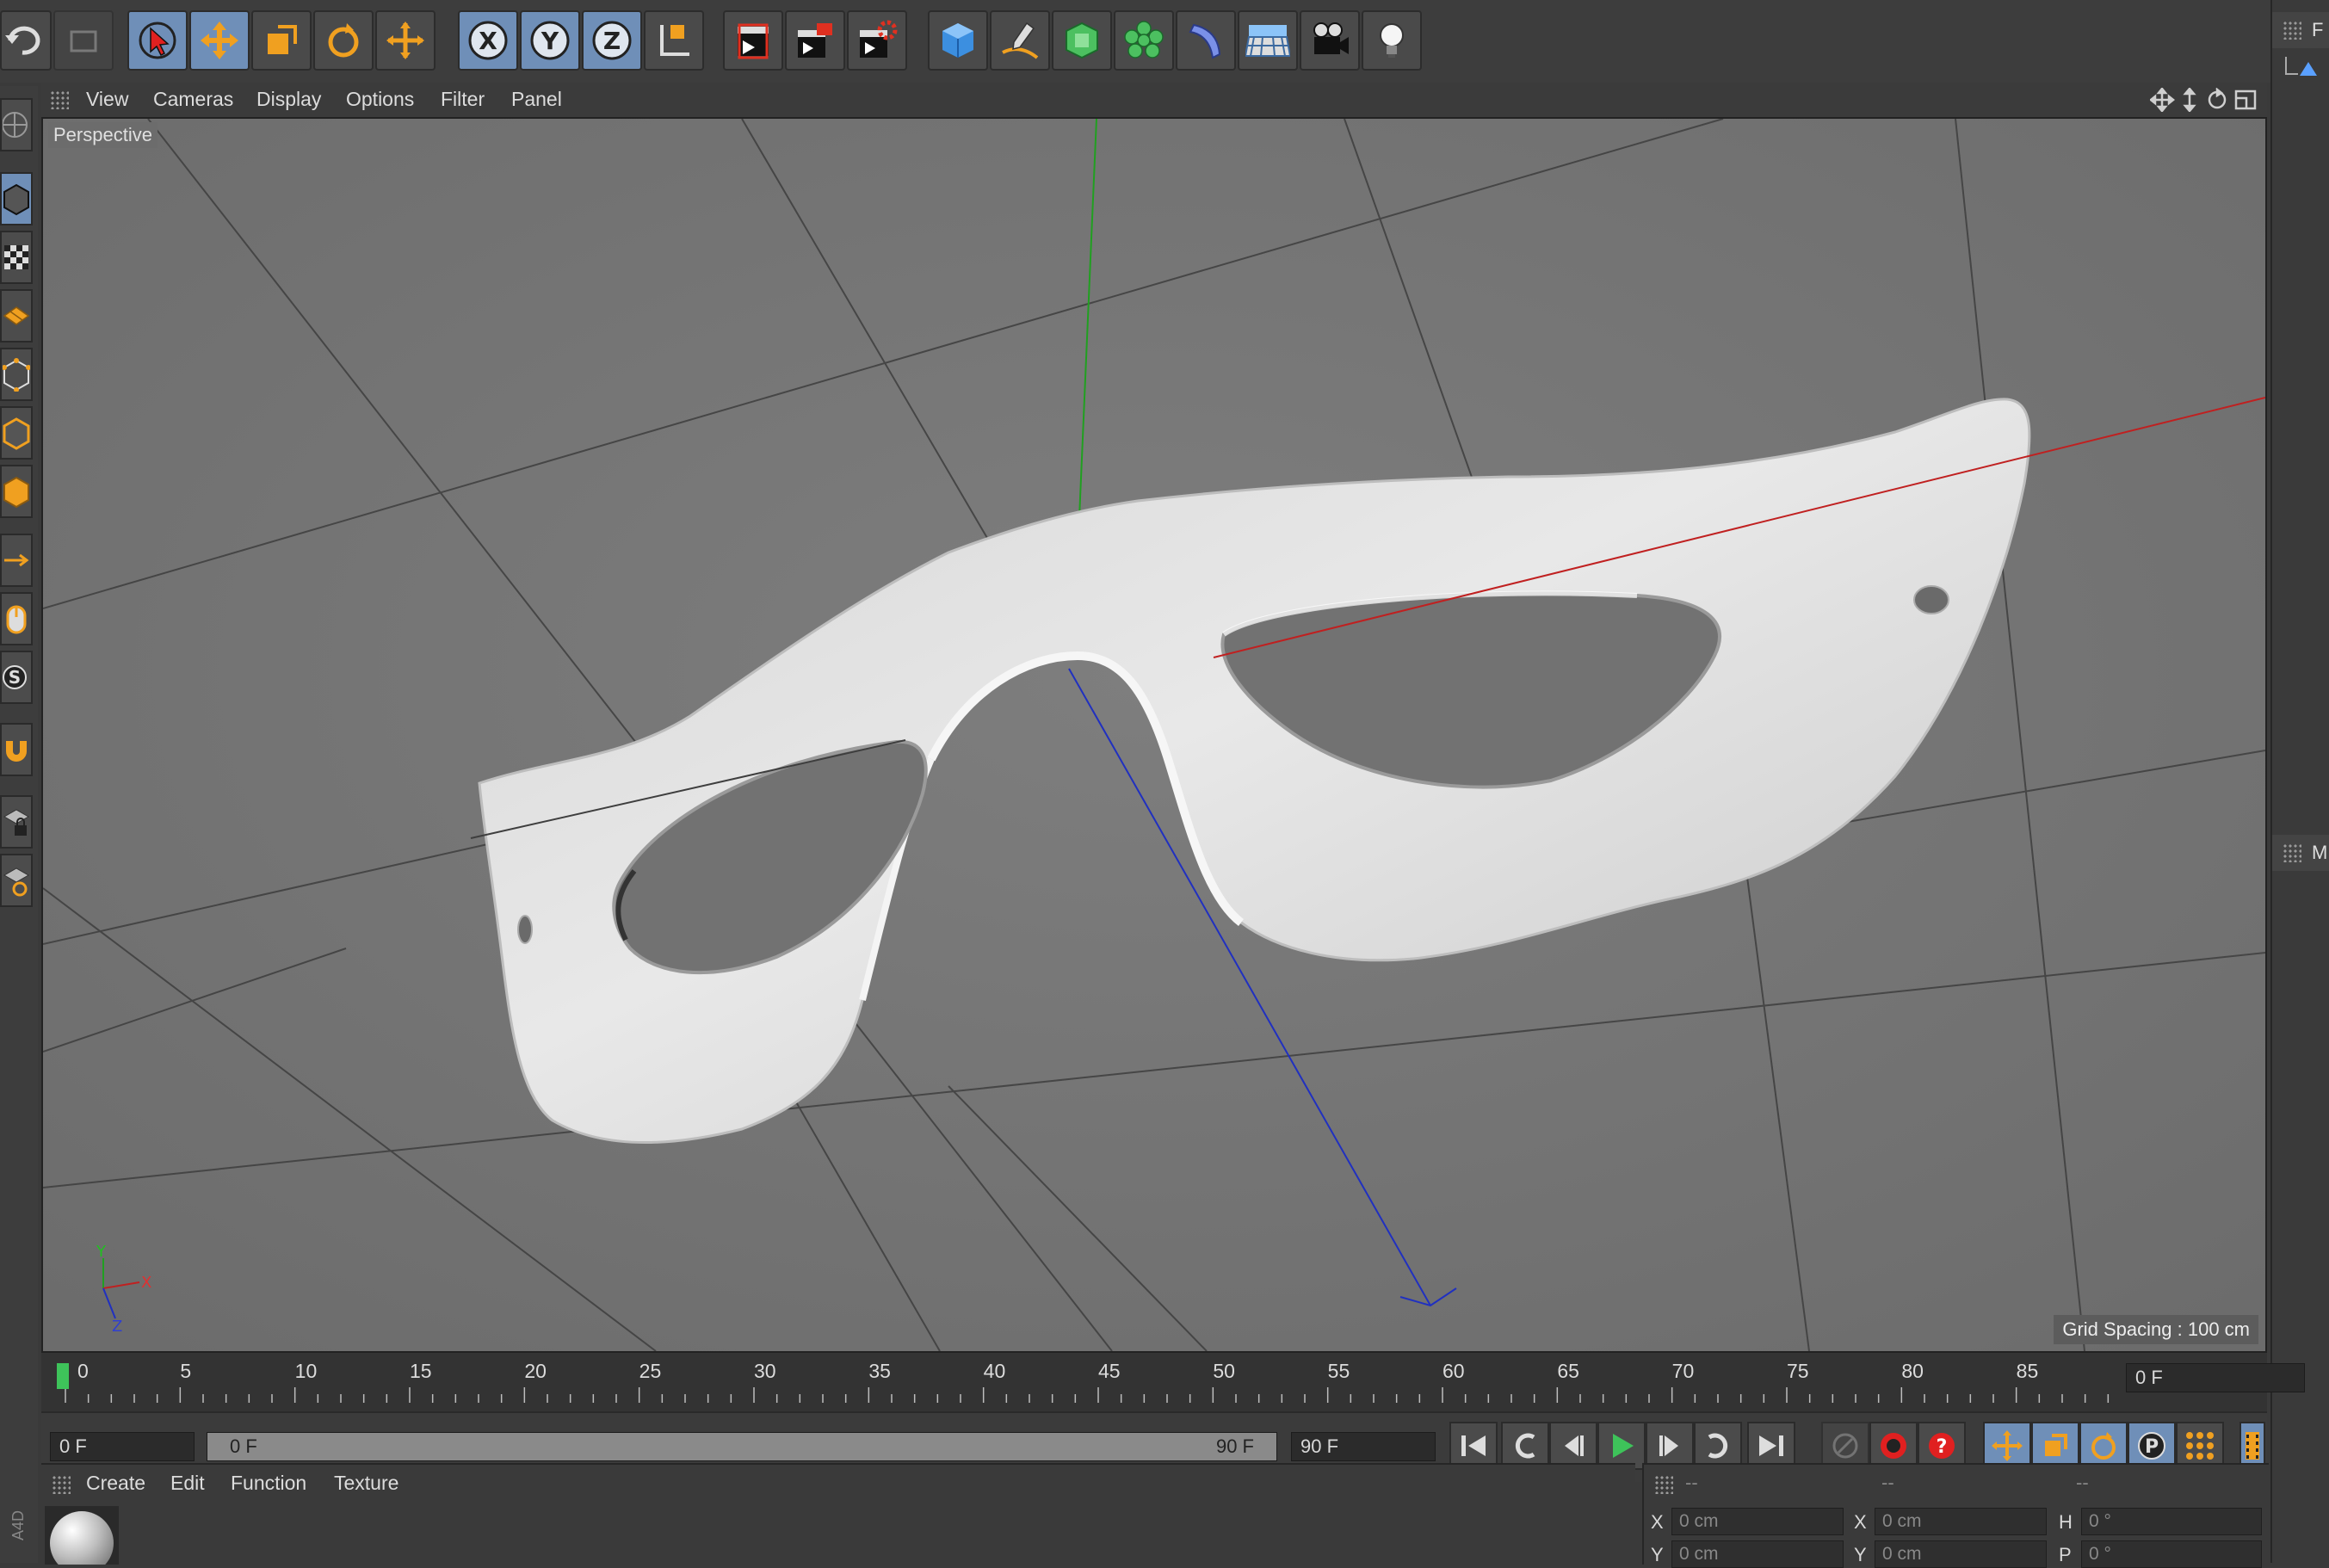  What do you see at coordinates (1860, 1522) in the screenshot?
I see `size-x-label: X` at bounding box center [1860, 1522].